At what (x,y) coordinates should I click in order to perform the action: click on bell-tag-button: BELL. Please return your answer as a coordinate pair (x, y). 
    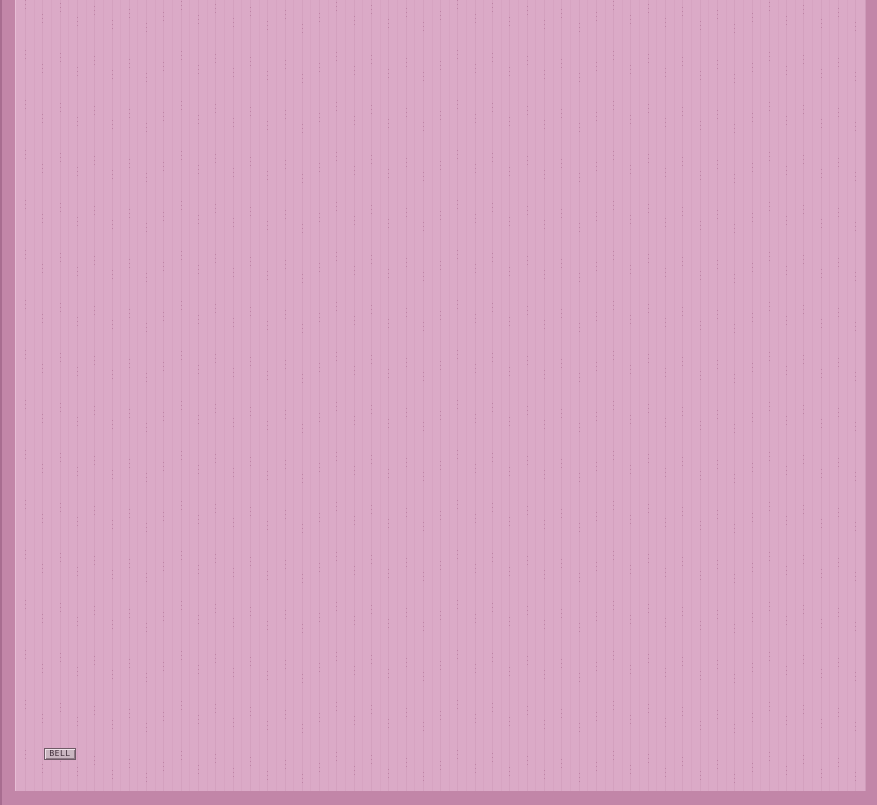
    Looking at the image, I should click on (60, 754).